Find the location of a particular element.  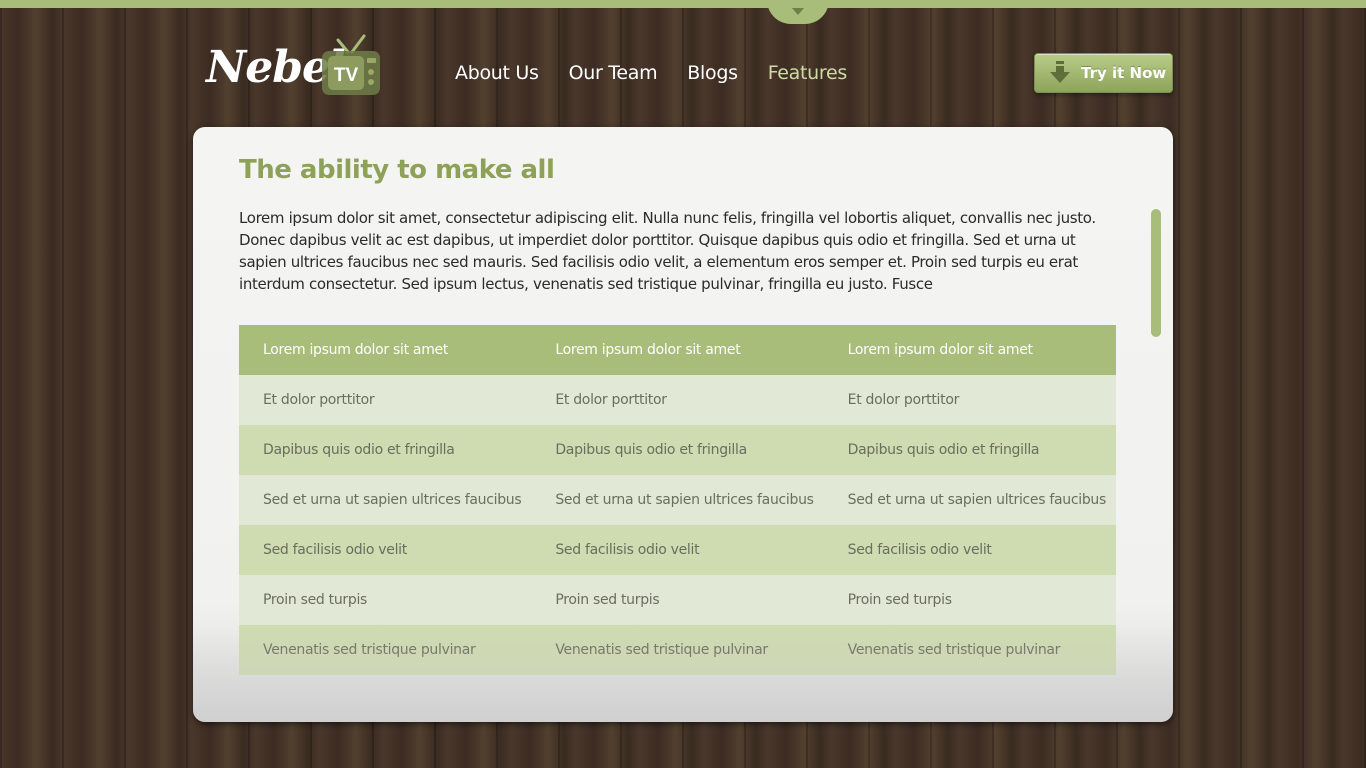

nav-our-team: Our Team is located at coordinates (613, 73).